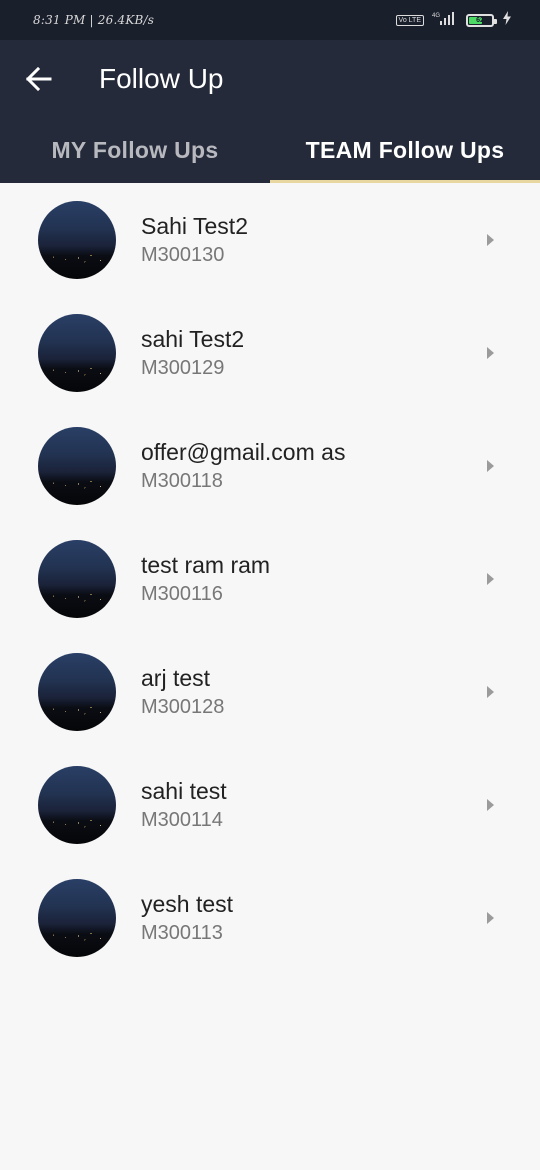  I want to click on list-item: offer@gmail.com as M300118, so click(270, 465).